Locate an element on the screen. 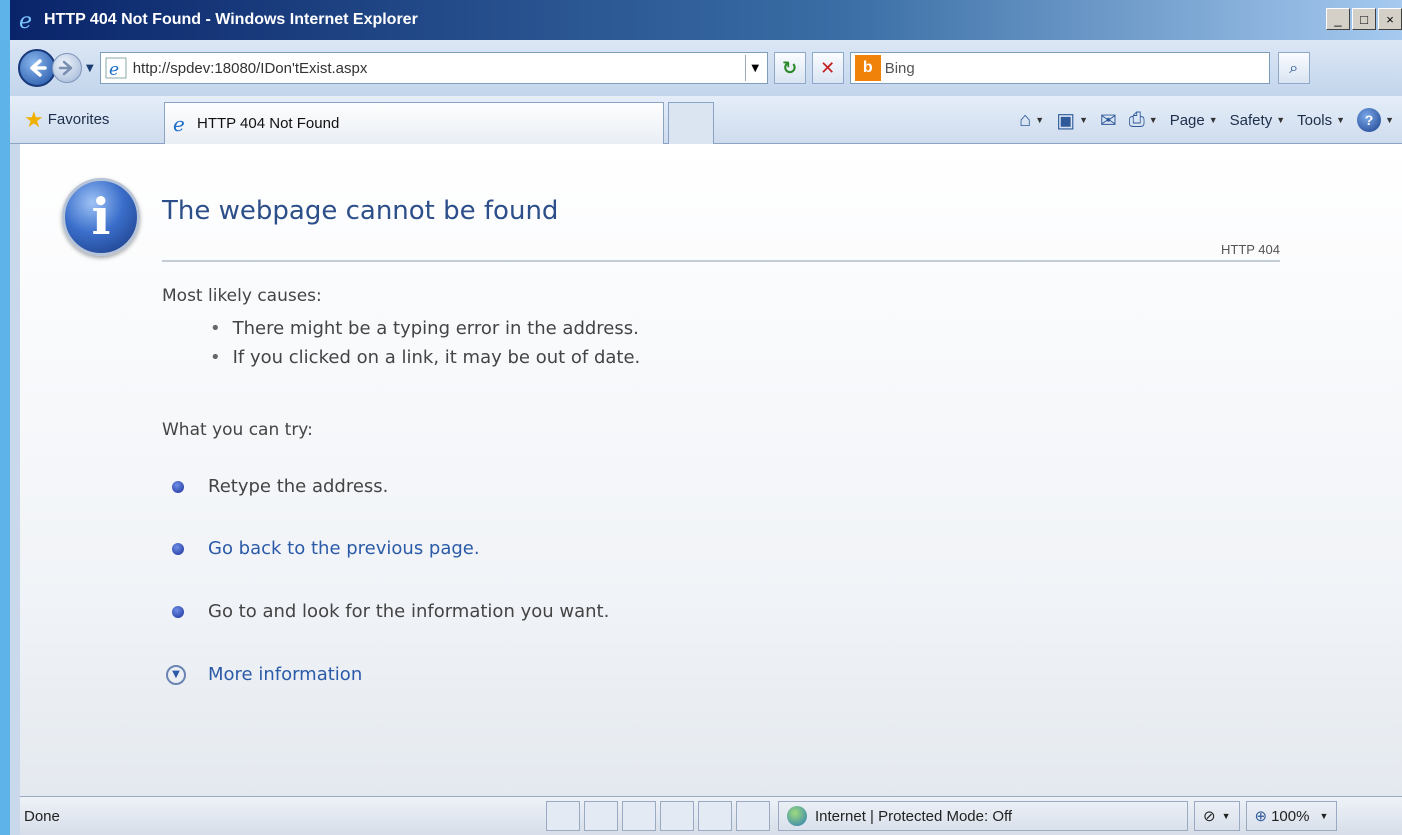  zoom-button: ⊕ 100% ▼ is located at coordinates (1291, 816).